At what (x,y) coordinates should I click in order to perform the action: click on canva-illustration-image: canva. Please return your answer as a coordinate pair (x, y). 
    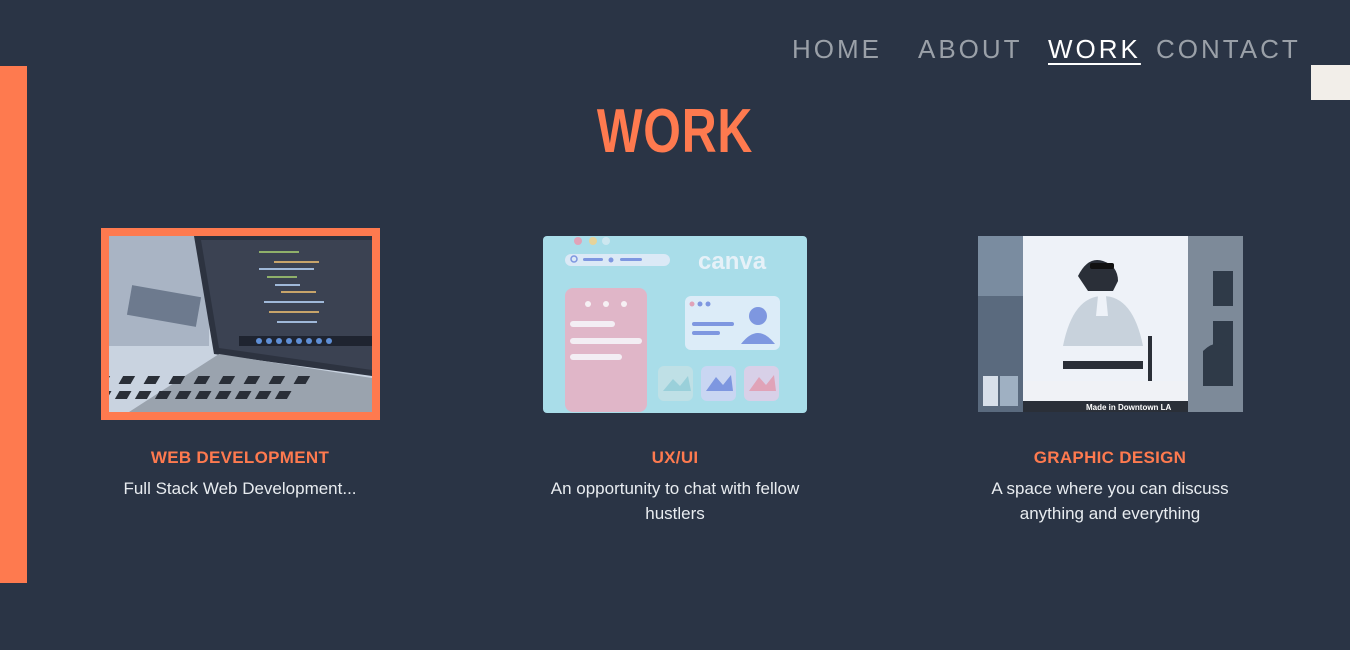
    Looking at the image, I should click on (675, 324).